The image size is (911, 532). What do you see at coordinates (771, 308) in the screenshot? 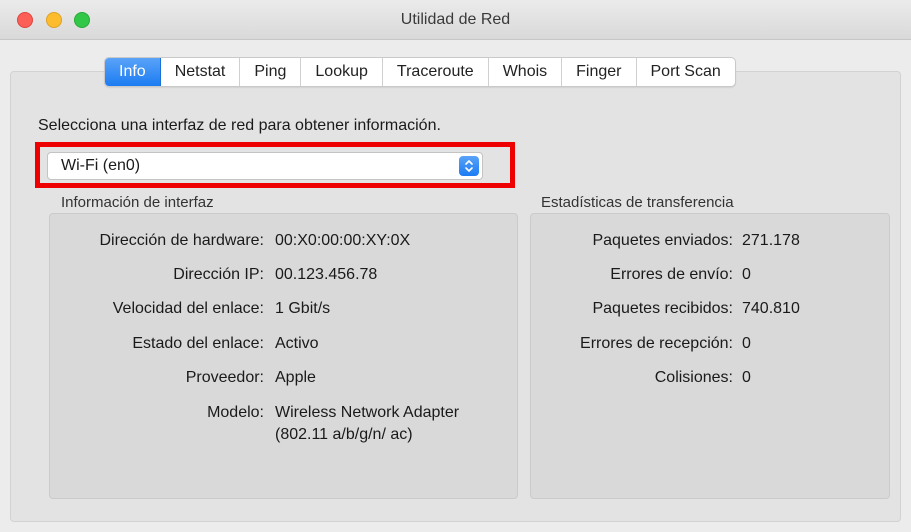
I see `stats-value: 740.810` at bounding box center [771, 308].